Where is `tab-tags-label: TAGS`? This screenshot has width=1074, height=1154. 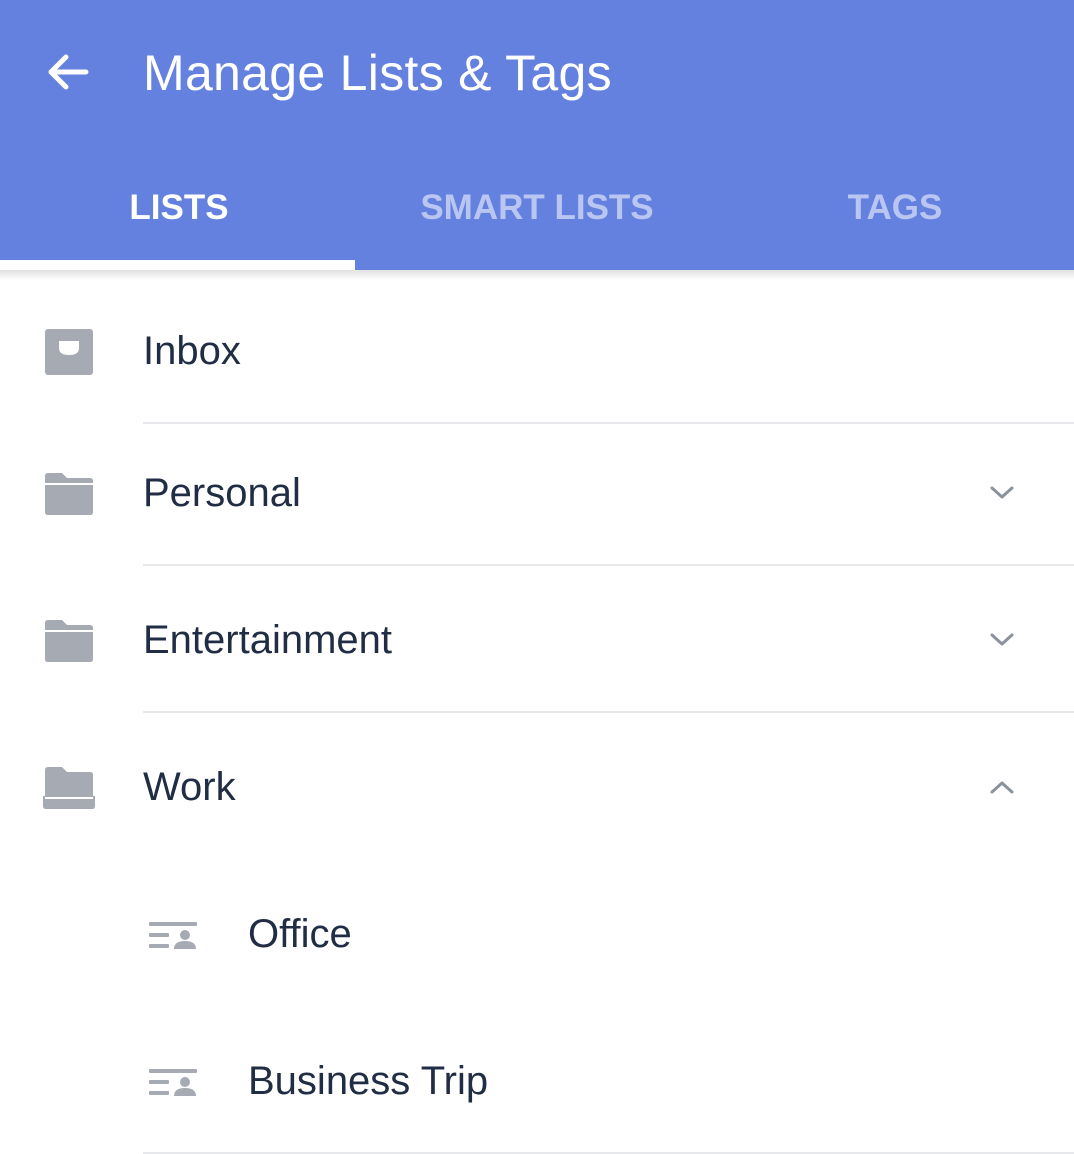 tab-tags-label: TAGS is located at coordinates (895, 207).